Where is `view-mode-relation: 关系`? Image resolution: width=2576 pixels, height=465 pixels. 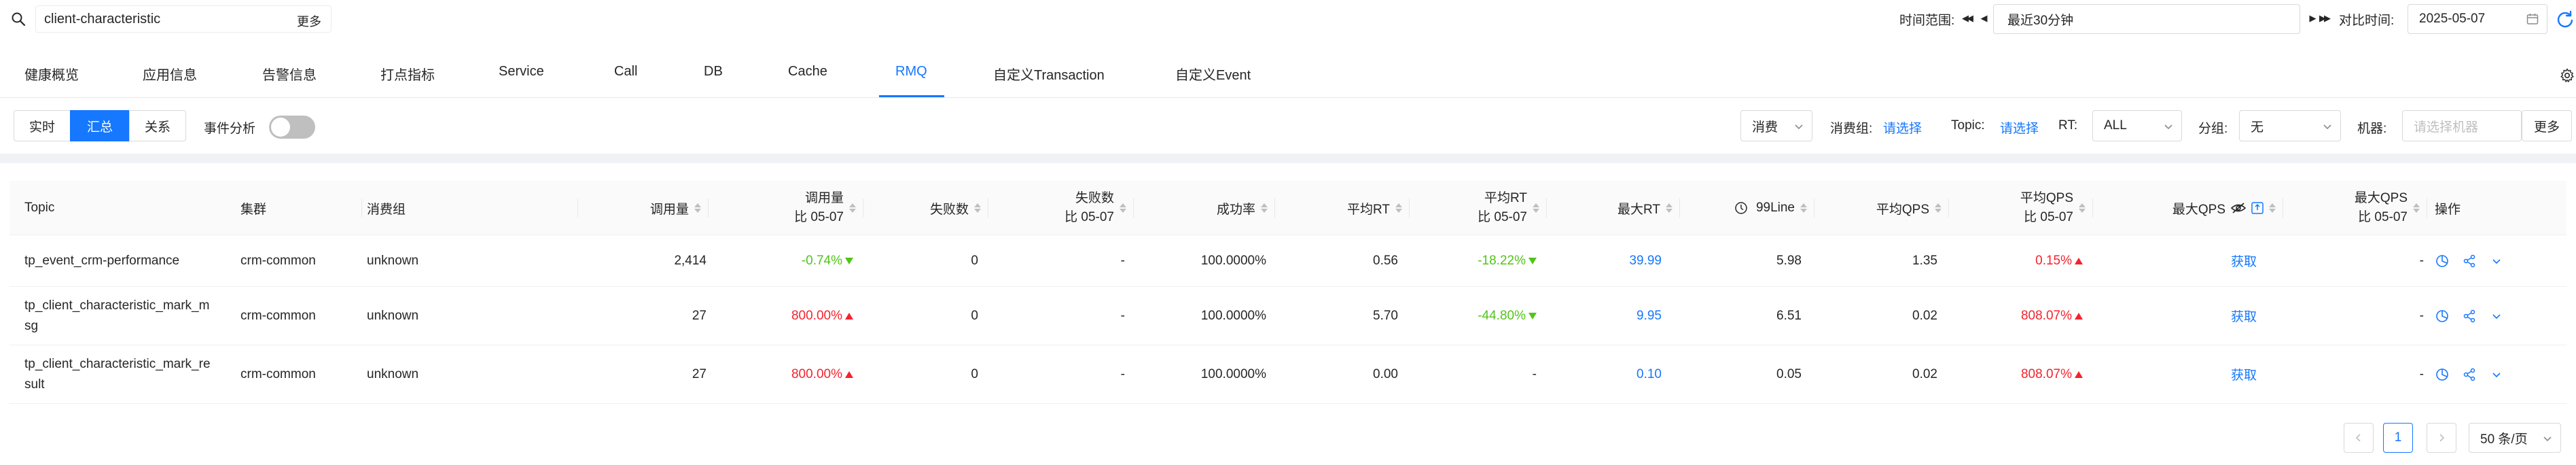
view-mode-relation: 关系 is located at coordinates (157, 125).